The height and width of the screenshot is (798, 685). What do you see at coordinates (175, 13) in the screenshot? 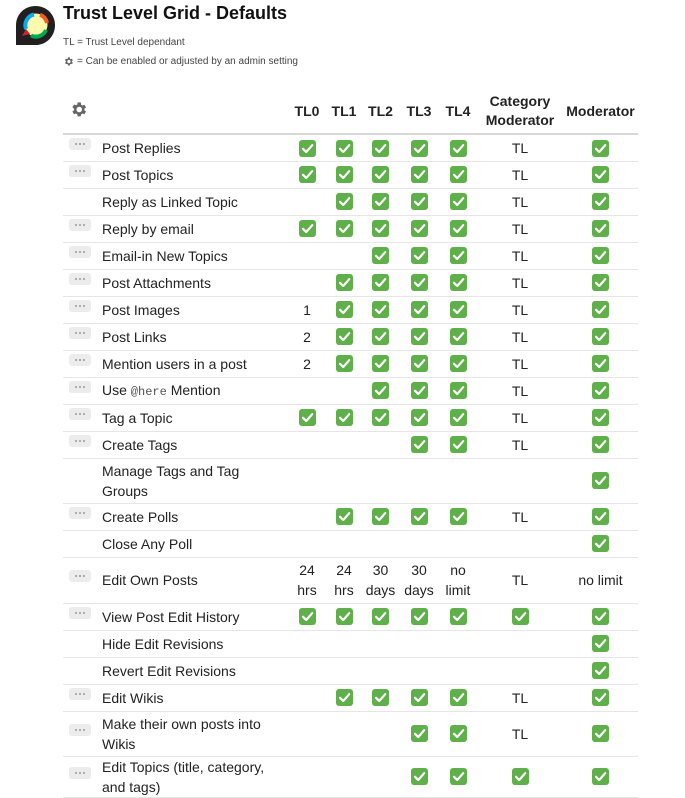
I see `page-title: Trust Level Grid - Defaults` at bounding box center [175, 13].